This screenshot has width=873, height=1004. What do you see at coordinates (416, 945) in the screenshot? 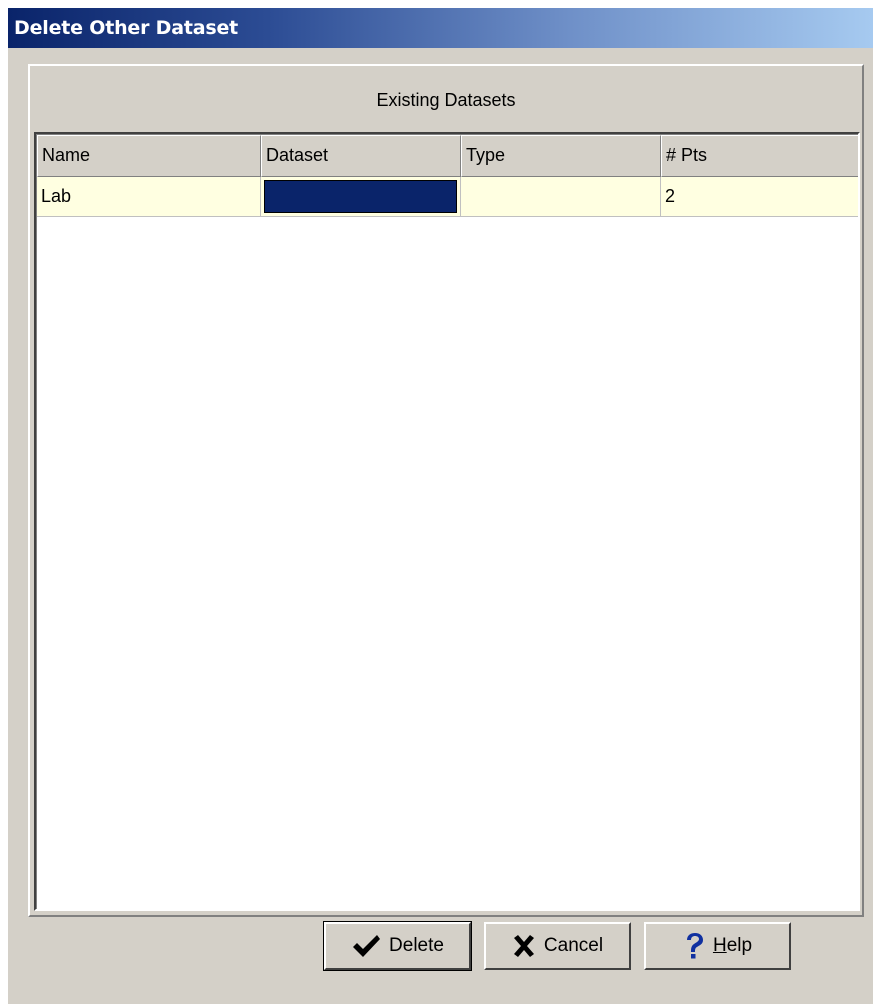
I see `delete-button-label: Delete` at bounding box center [416, 945].